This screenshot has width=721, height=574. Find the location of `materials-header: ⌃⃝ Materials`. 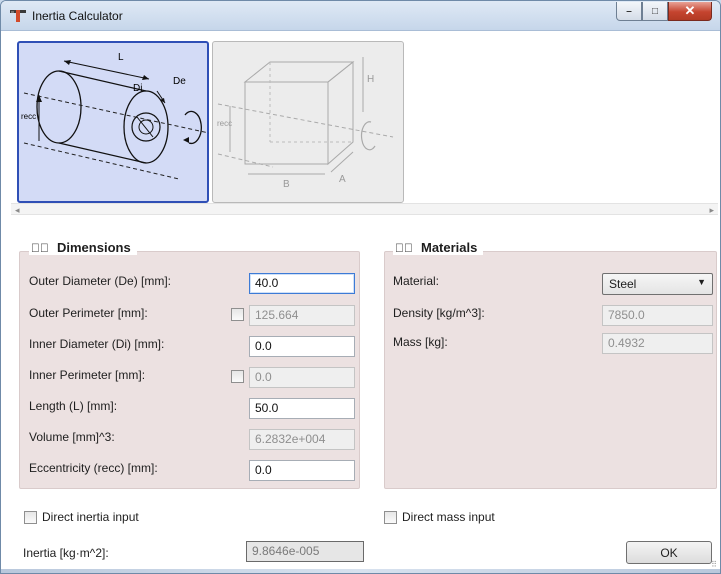

materials-header: ⌃⃝ Materials is located at coordinates (438, 247).